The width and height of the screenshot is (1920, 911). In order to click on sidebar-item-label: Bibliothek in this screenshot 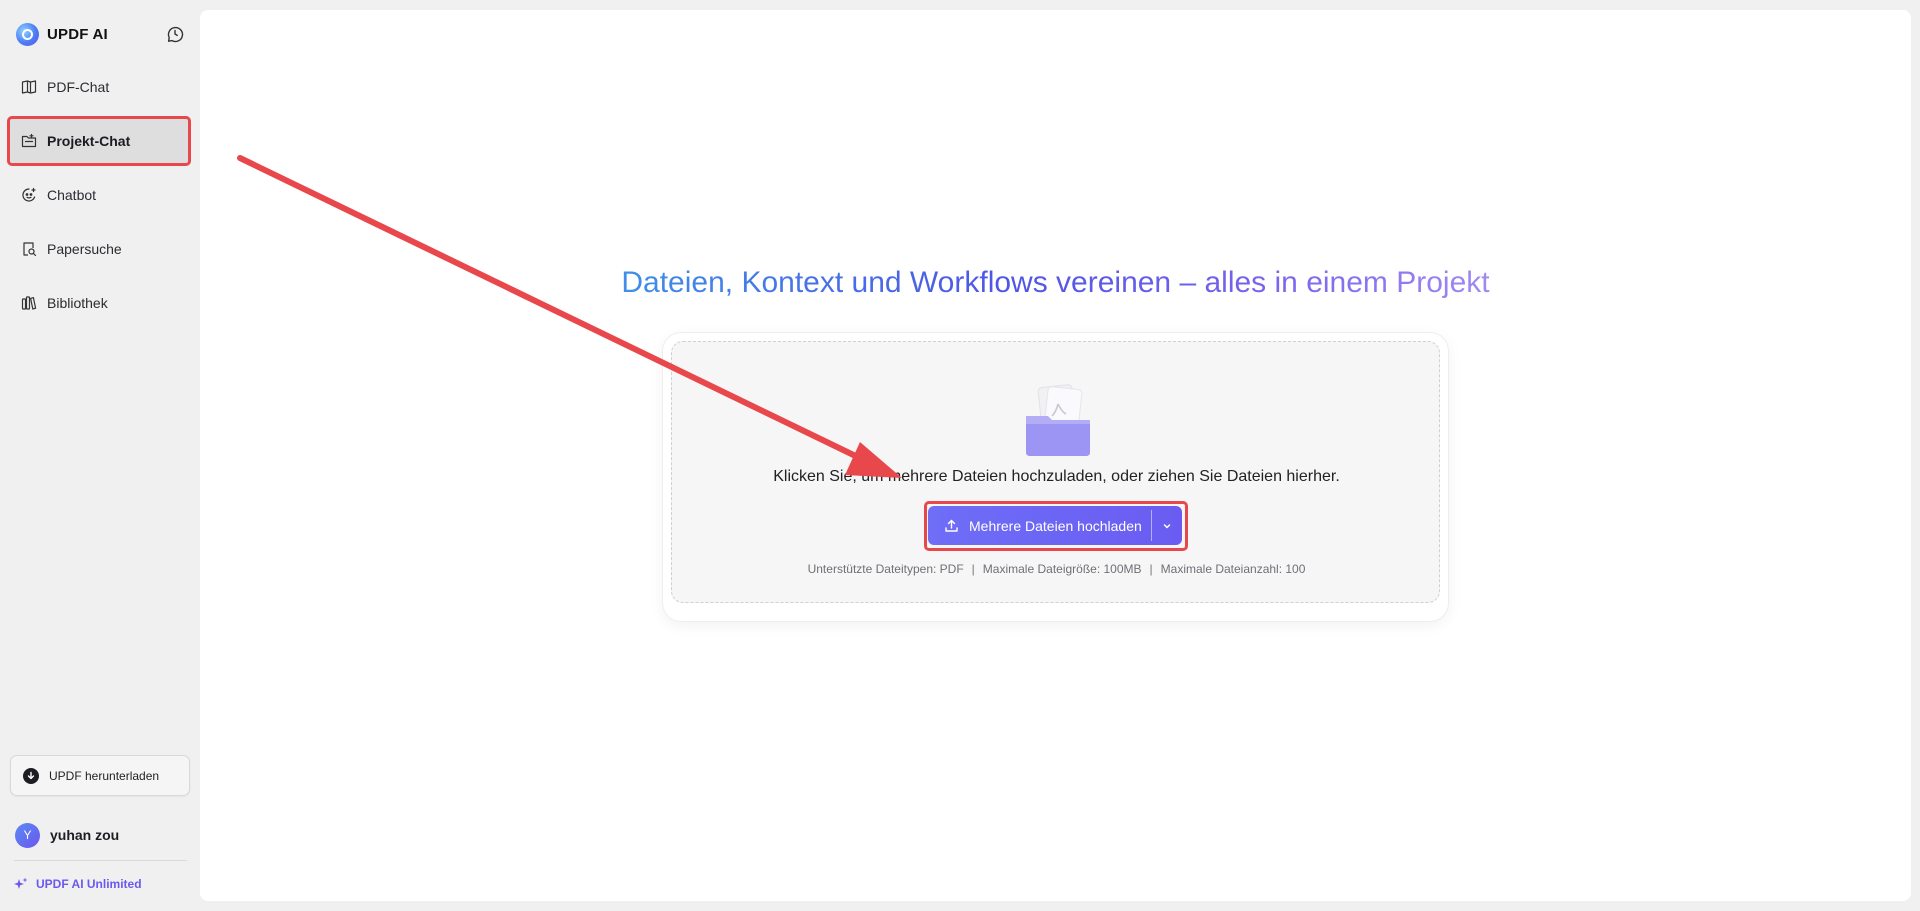, I will do `click(77, 303)`.